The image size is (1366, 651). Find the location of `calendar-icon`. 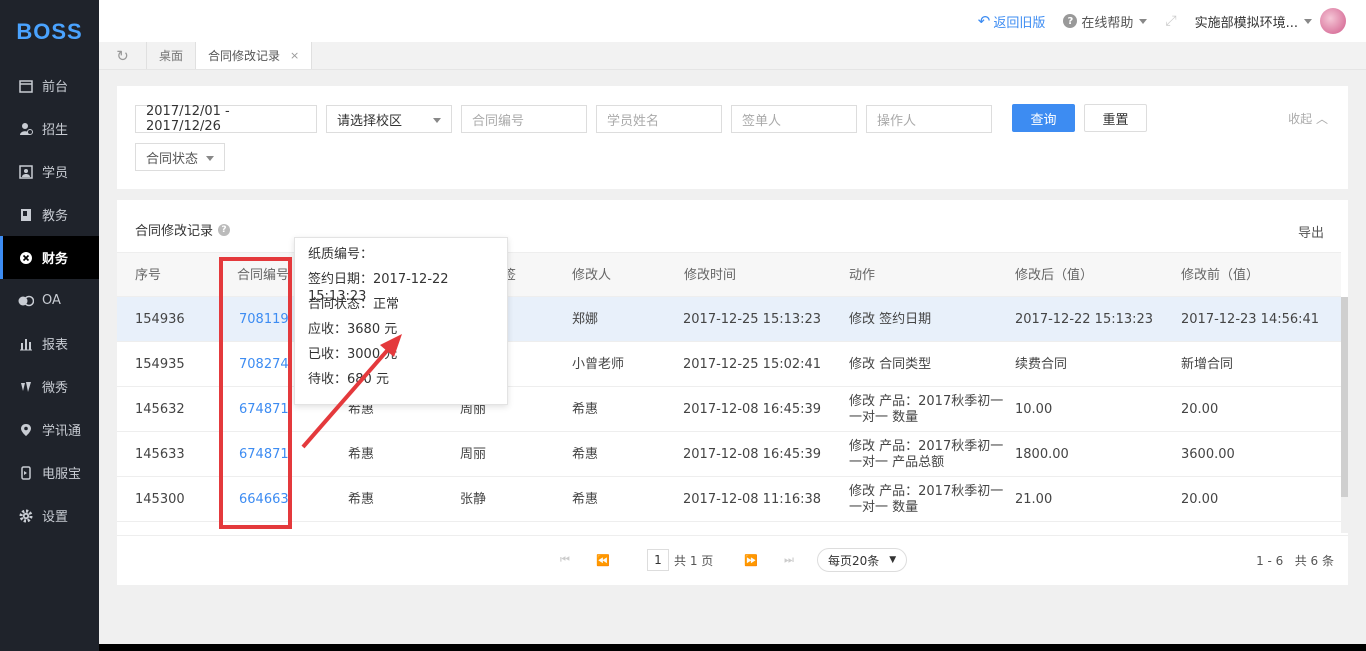

calendar-icon is located at coordinates (26, 86).